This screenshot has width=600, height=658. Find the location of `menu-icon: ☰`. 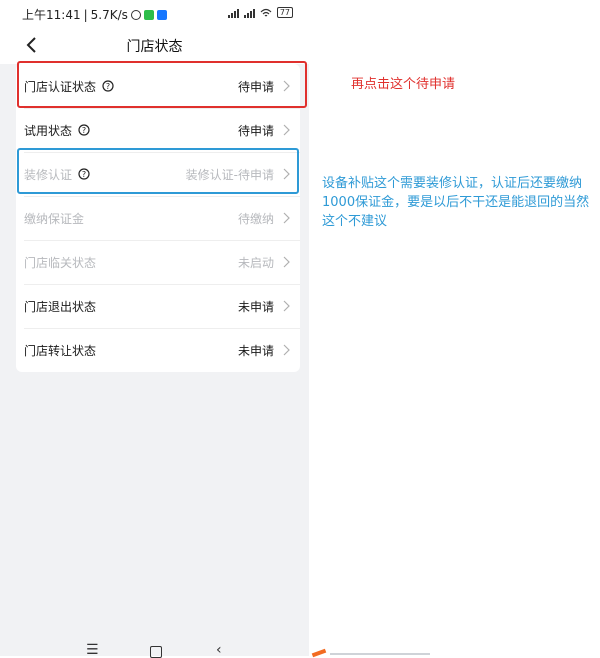

menu-icon: ☰ is located at coordinates (92, 650).